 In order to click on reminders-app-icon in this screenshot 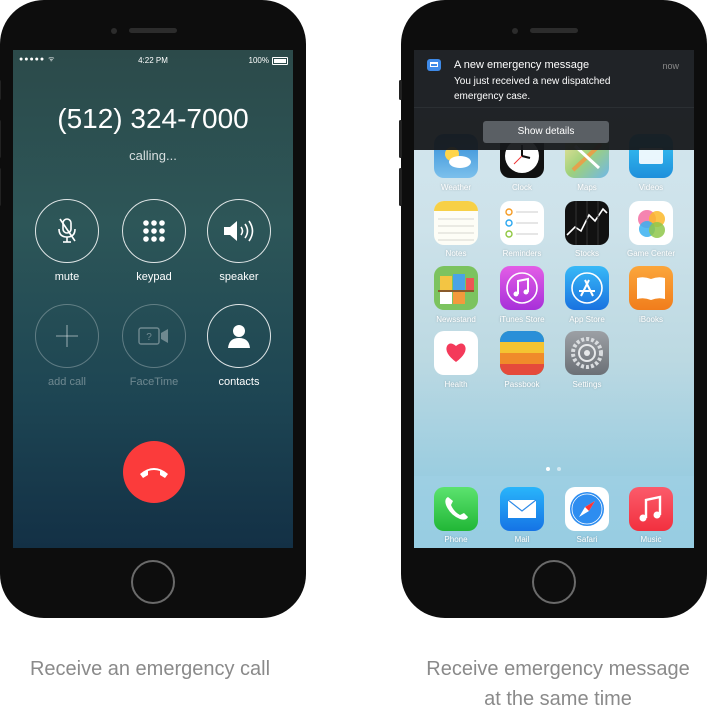, I will do `click(522, 223)`.